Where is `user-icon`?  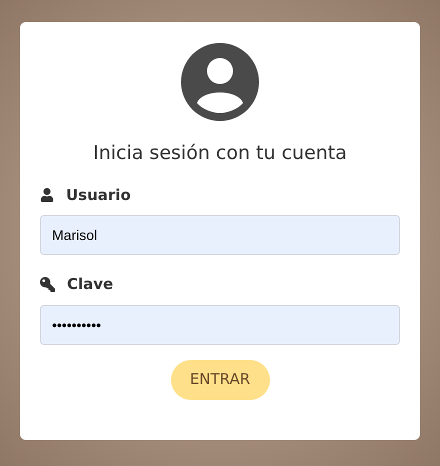 user-icon is located at coordinates (47, 195).